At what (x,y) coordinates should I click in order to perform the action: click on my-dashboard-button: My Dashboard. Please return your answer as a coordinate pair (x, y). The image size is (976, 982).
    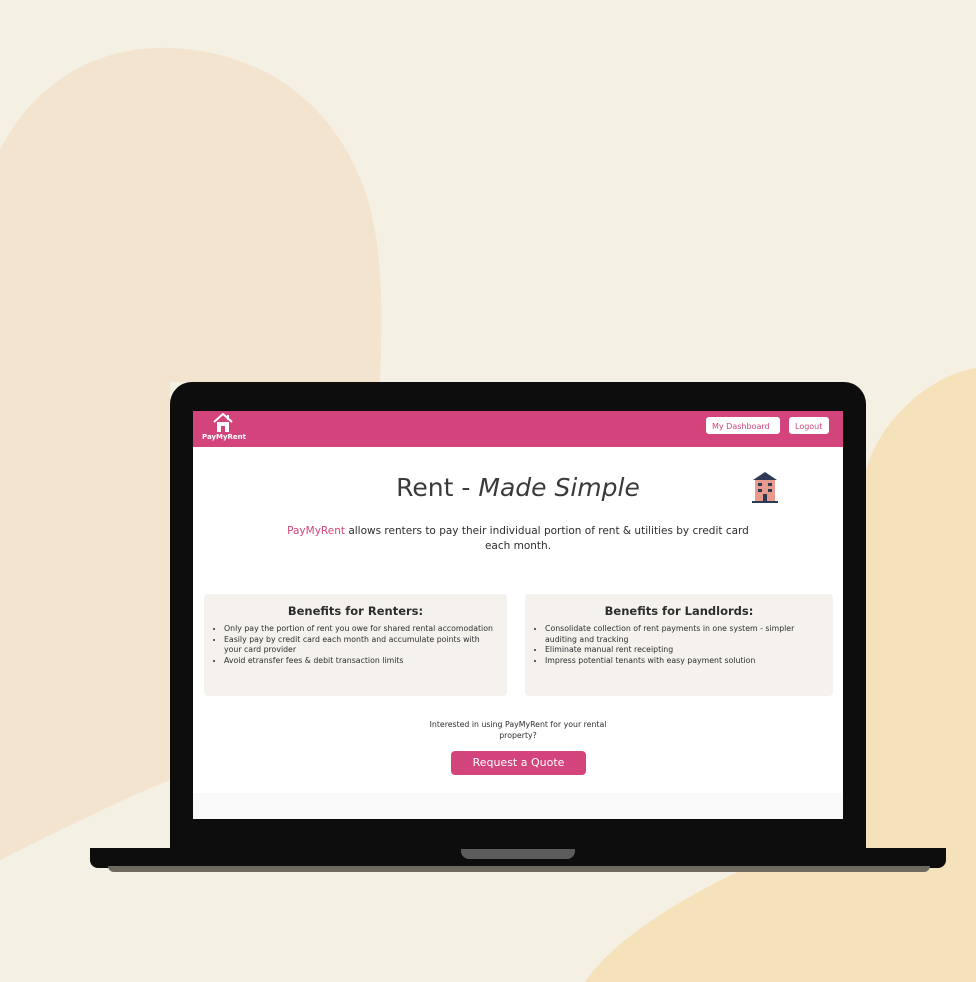
    Looking at the image, I should click on (743, 425).